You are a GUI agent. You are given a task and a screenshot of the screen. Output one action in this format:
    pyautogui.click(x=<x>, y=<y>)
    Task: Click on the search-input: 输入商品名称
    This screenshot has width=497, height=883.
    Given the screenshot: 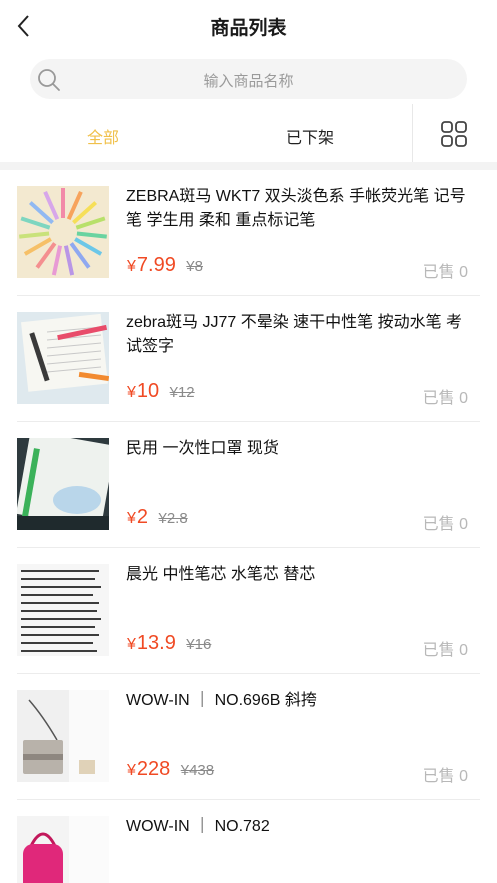 What is the action you would take?
    pyautogui.click(x=248, y=80)
    